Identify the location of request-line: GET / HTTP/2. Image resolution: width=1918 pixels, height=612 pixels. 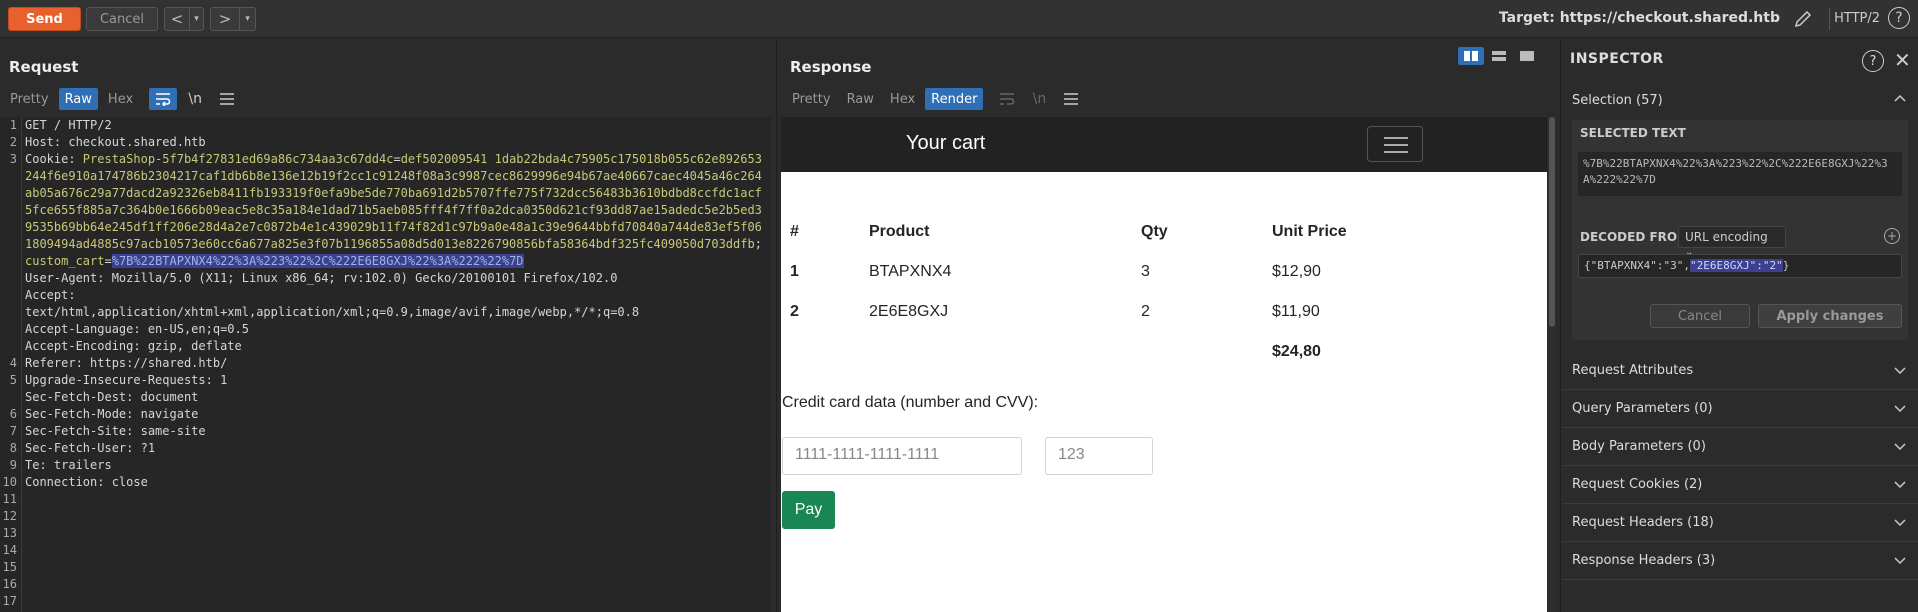
(395, 125).